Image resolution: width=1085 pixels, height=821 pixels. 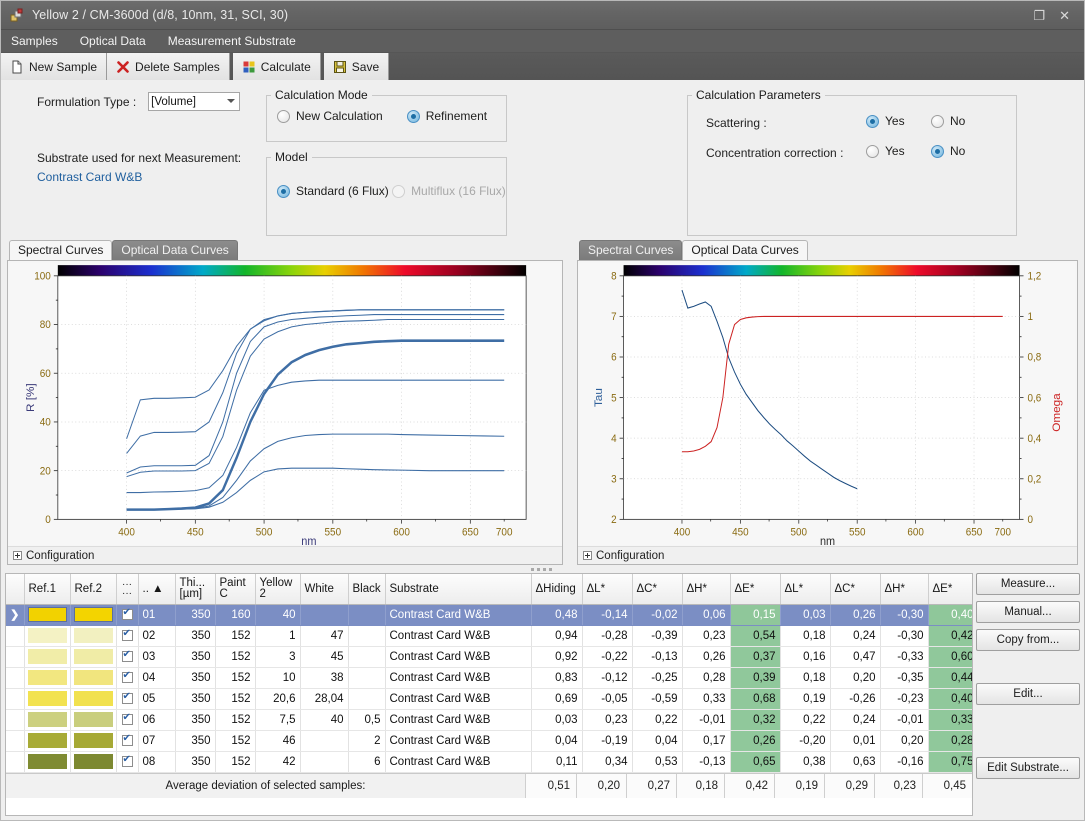 I want to click on row-white: 38, so click(x=324, y=678).